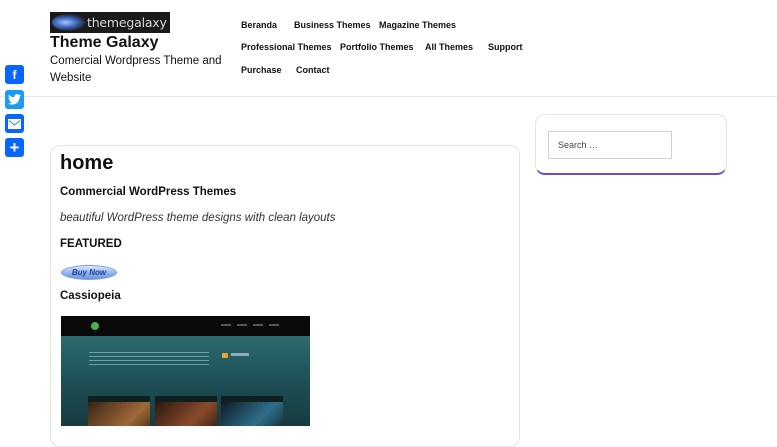  I want to click on share-plus-icon: +, so click(14, 147).